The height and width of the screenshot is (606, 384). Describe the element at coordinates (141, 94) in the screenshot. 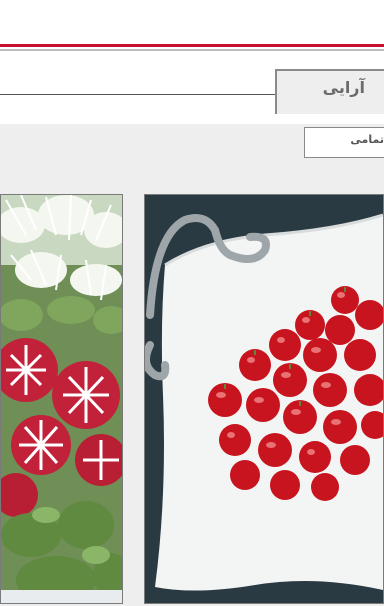

I see `title-underline` at that location.